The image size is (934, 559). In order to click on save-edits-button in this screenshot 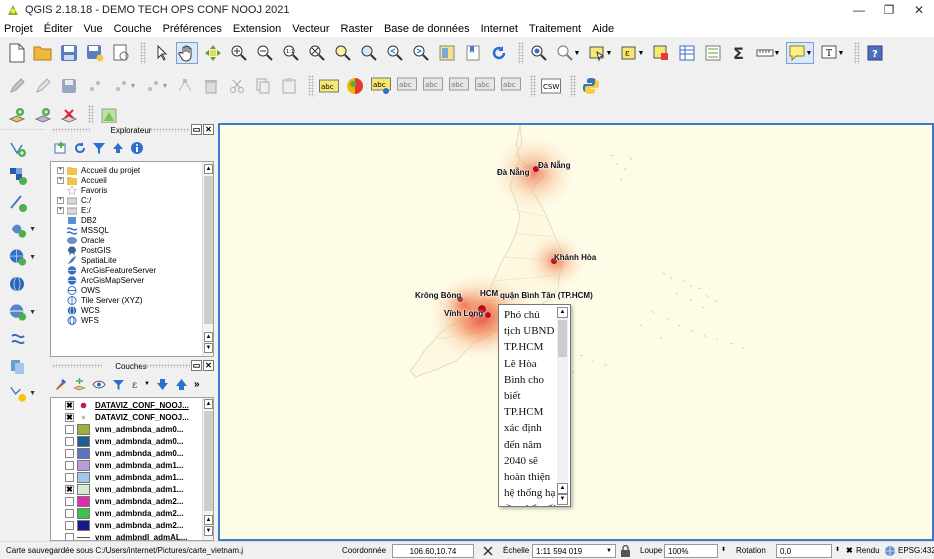, I will do `click(69, 86)`.